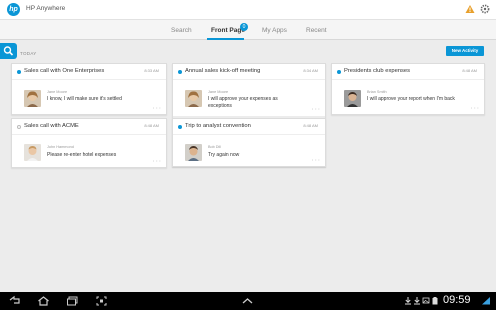 This screenshot has height=310, width=496. Describe the element at coordinates (218, 126) in the screenshot. I see `card-title: Trip to analyst convention` at that location.